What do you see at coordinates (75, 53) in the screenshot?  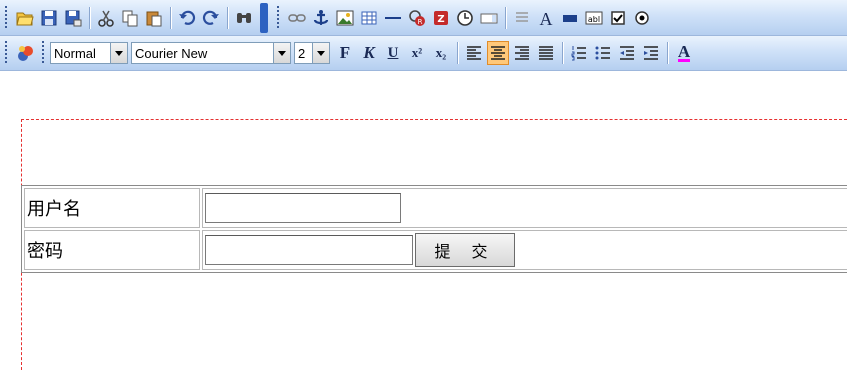 I see `paragraph-style-value: Normal` at bounding box center [75, 53].